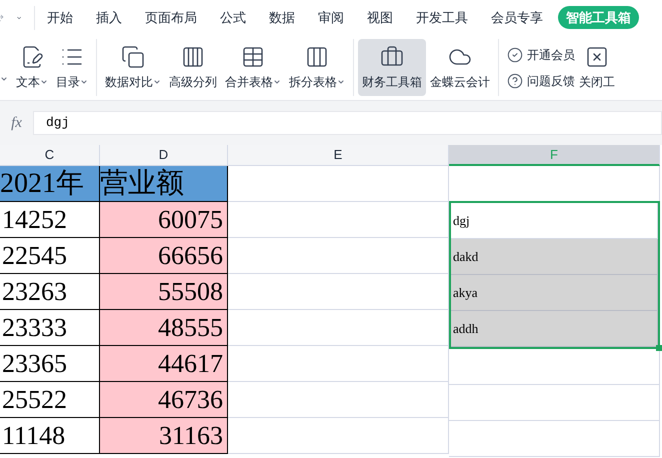 Image resolution: width=662 pixels, height=458 pixels. I want to click on overlap-squares-icon, so click(133, 56).